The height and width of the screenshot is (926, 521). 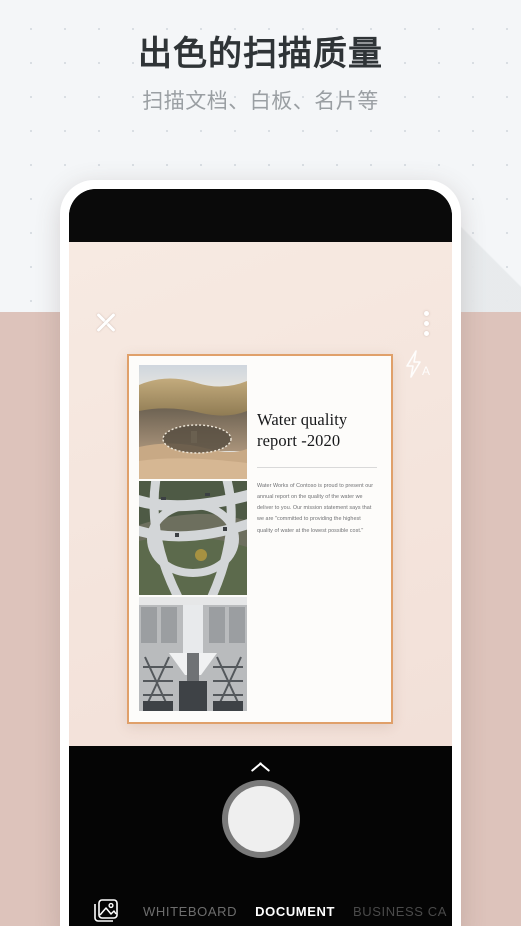 I want to click on mode-business-card: BUSINESS CA, so click(x=400, y=911).